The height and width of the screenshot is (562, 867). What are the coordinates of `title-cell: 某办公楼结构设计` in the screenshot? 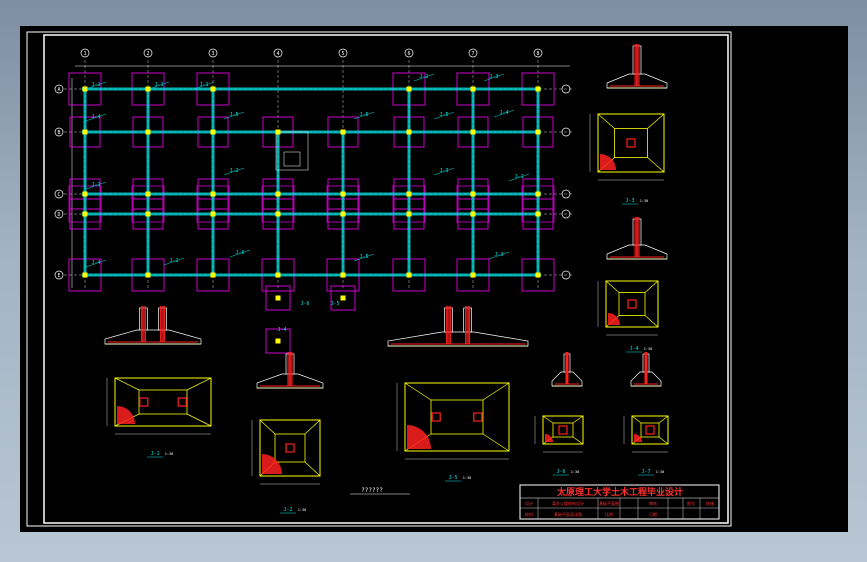 It's located at (568, 503).